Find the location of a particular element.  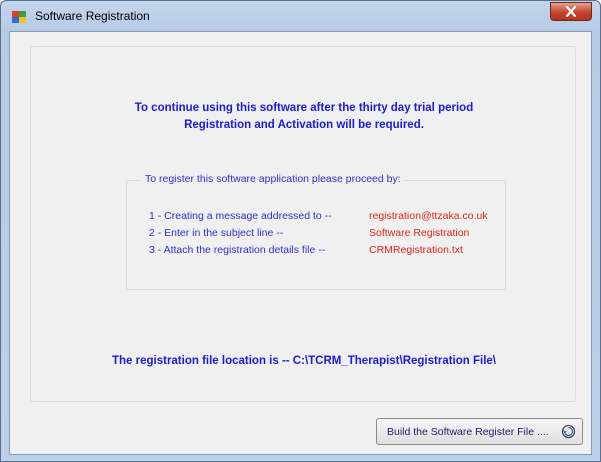

title-bar: Software Registration is located at coordinates (300, 16).